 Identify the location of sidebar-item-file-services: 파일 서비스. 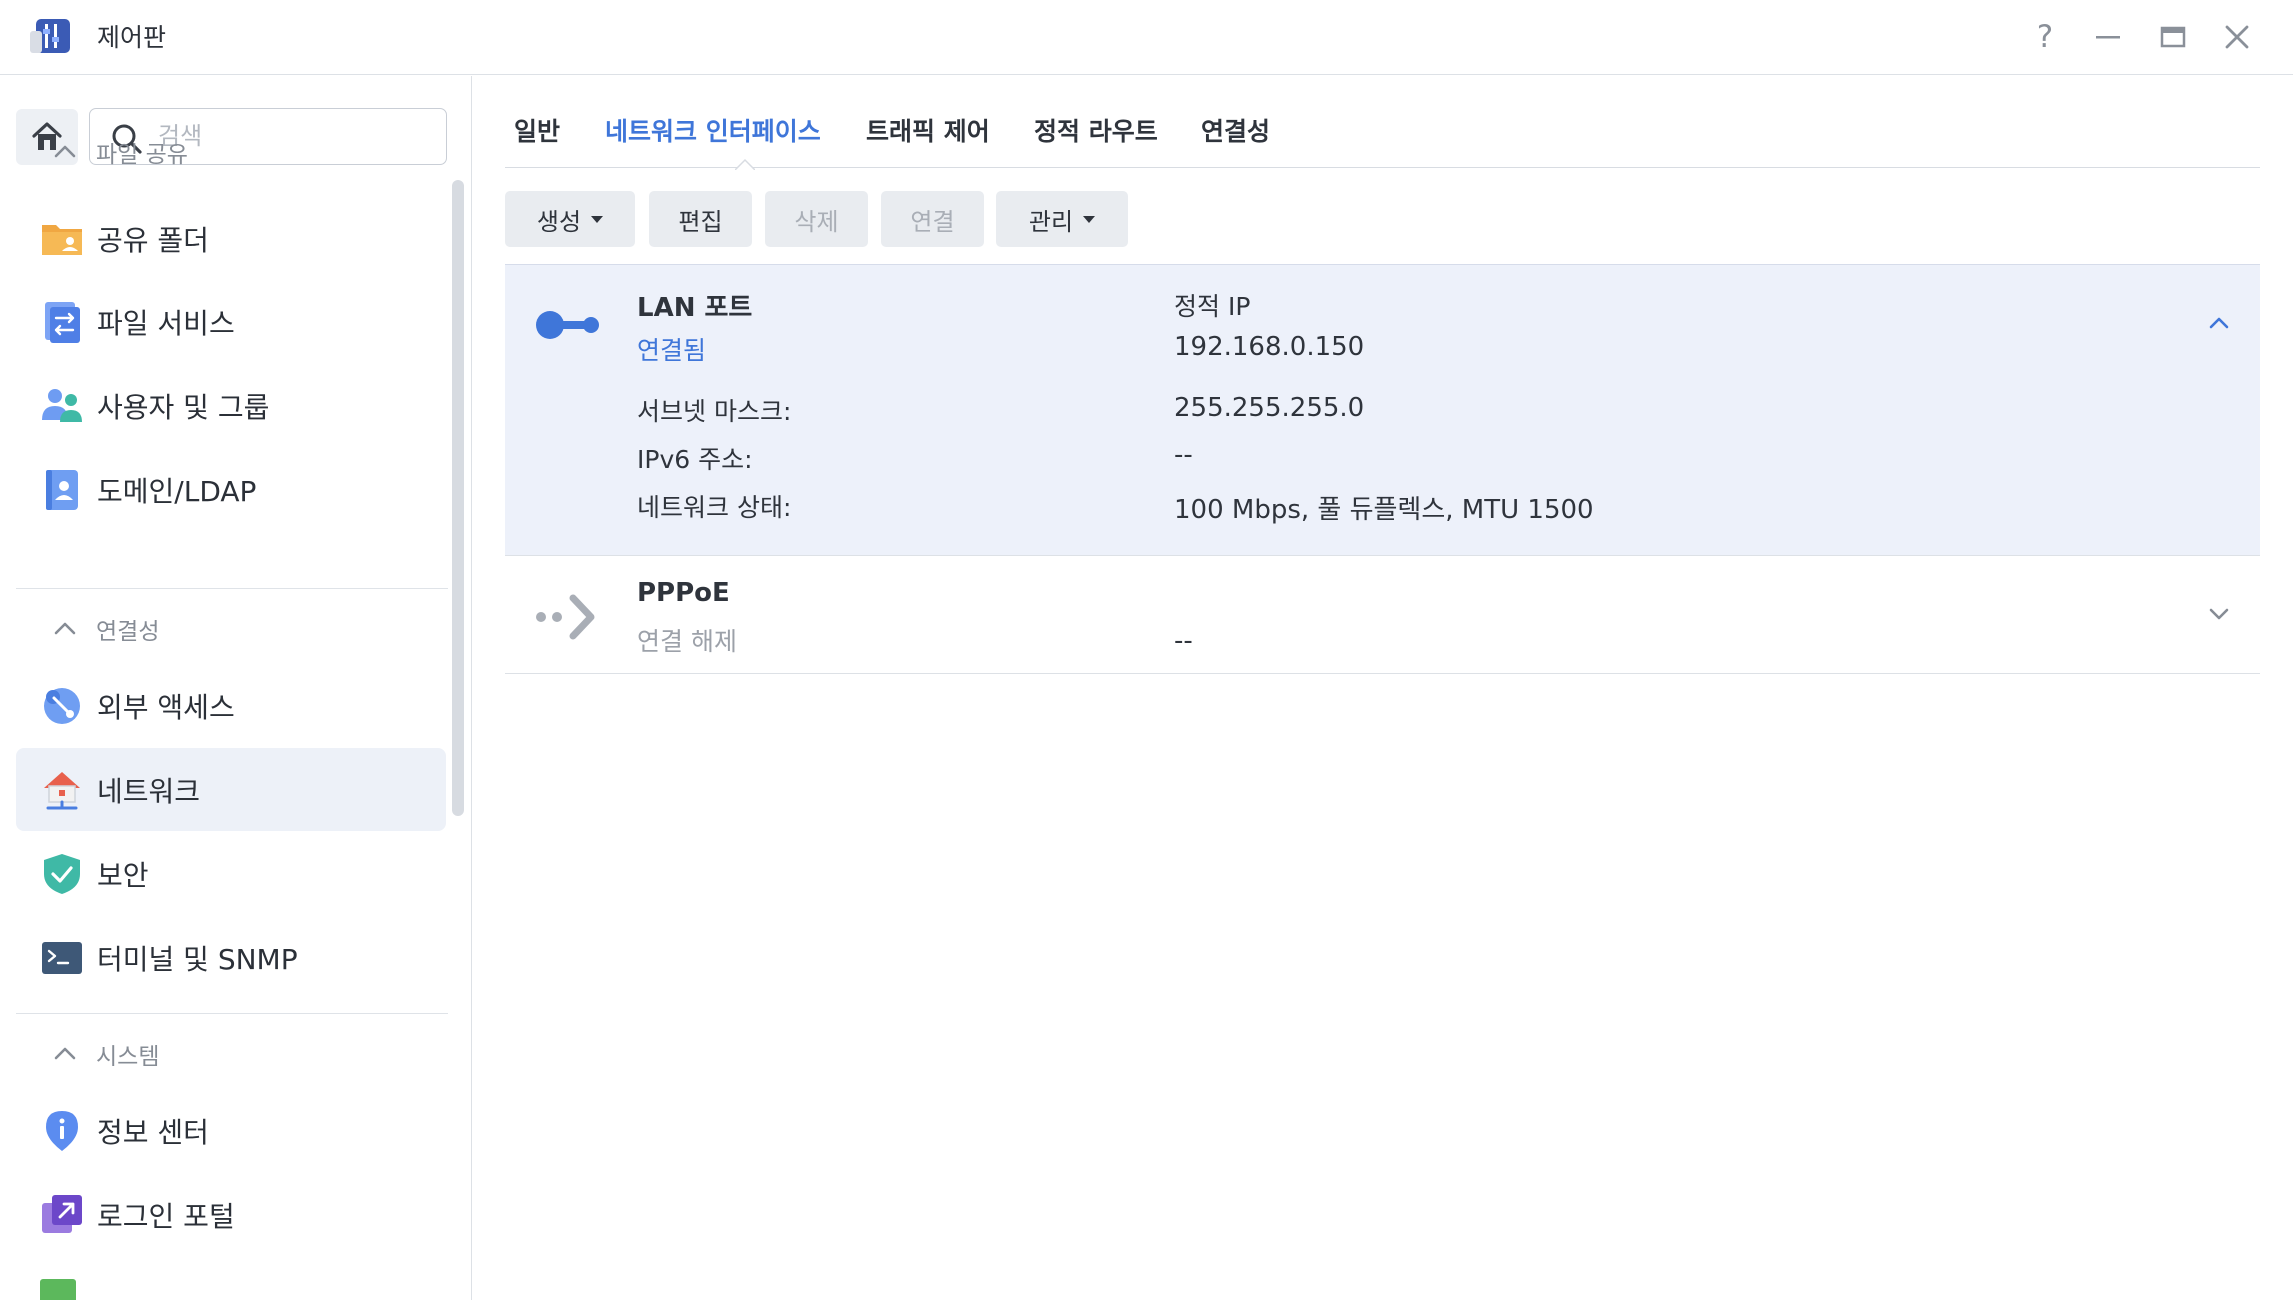
(231, 321).